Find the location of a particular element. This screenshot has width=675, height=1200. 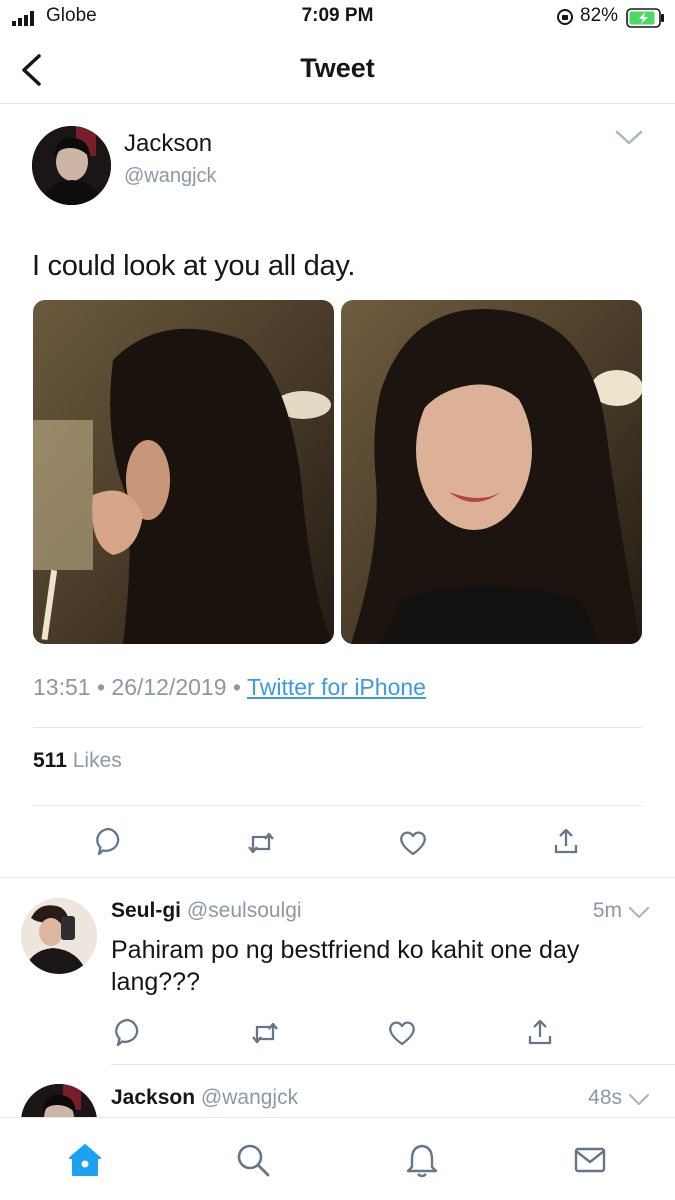

tweet-source-link: Twitter for iPhone is located at coordinates (336, 687).